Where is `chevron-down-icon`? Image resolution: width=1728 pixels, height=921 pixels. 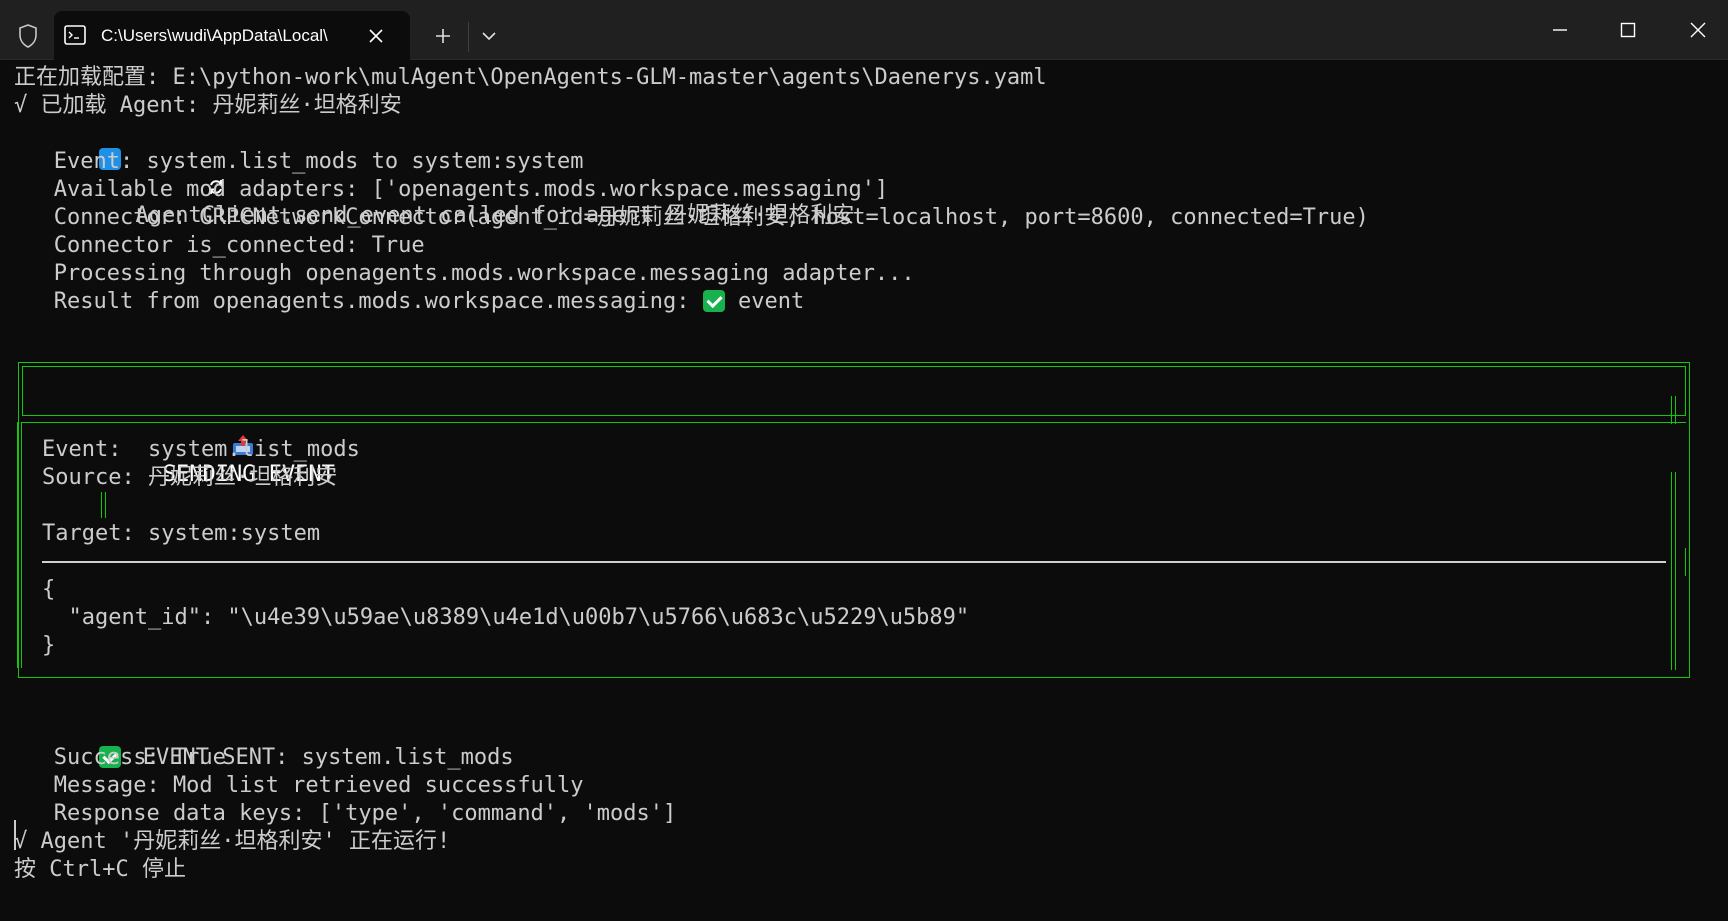 chevron-down-icon is located at coordinates (489, 36).